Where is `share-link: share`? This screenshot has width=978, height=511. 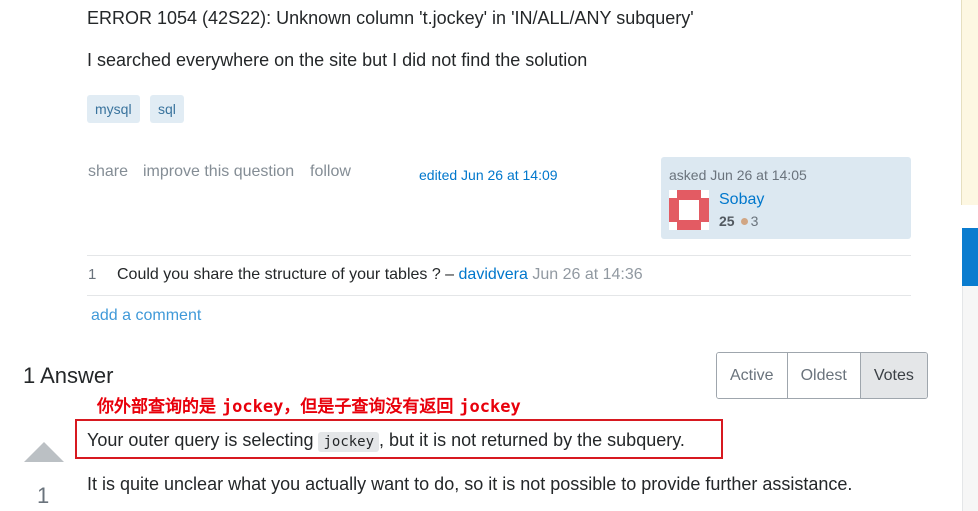 share-link: share is located at coordinates (108, 172).